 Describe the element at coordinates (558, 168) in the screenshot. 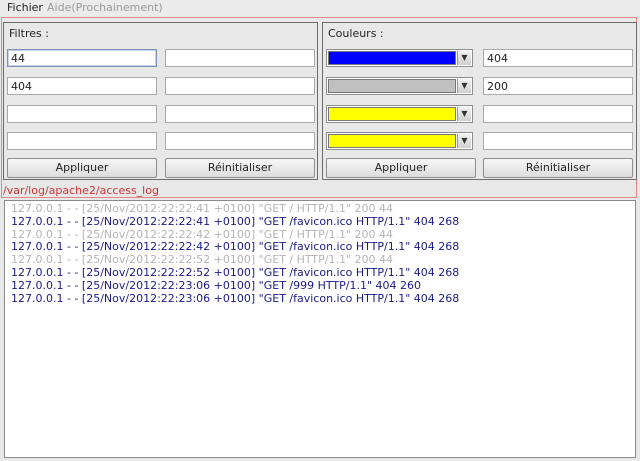

I see `colors-reset-button: Réinitialiser` at that location.